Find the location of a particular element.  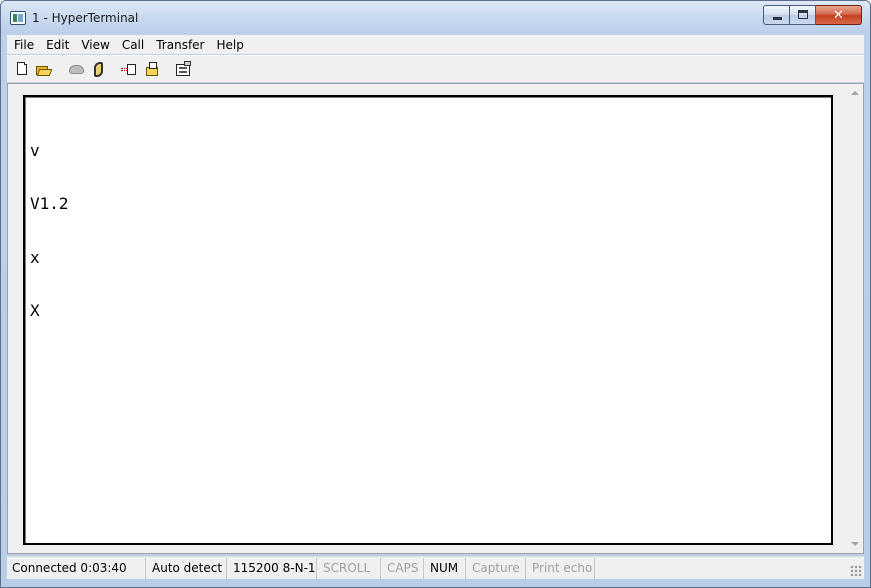

window-title: 1 - HyperTerminal is located at coordinates (85, 18).